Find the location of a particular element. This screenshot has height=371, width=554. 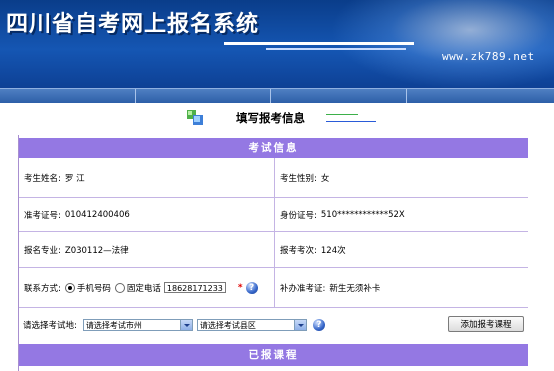

city-select-value: 请选择考试市州 is located at coordinates (113, 325).